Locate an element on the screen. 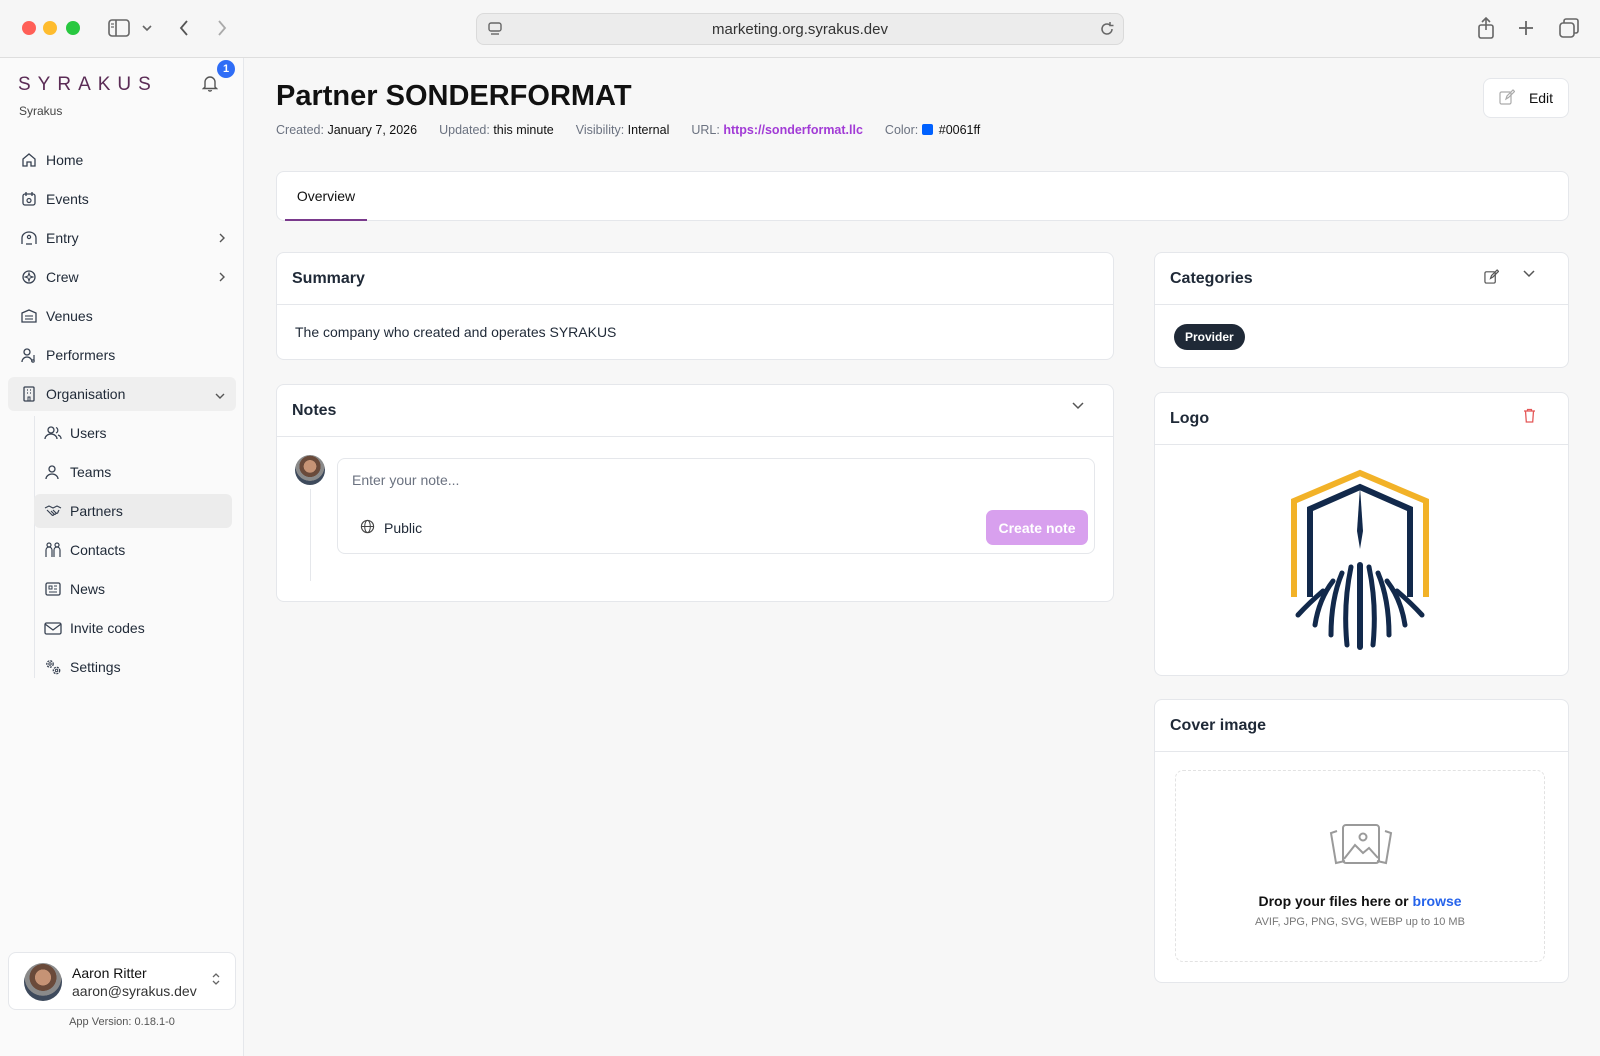 The image size is (1600, 1056). users-icon is located at coordinates (53, 433).